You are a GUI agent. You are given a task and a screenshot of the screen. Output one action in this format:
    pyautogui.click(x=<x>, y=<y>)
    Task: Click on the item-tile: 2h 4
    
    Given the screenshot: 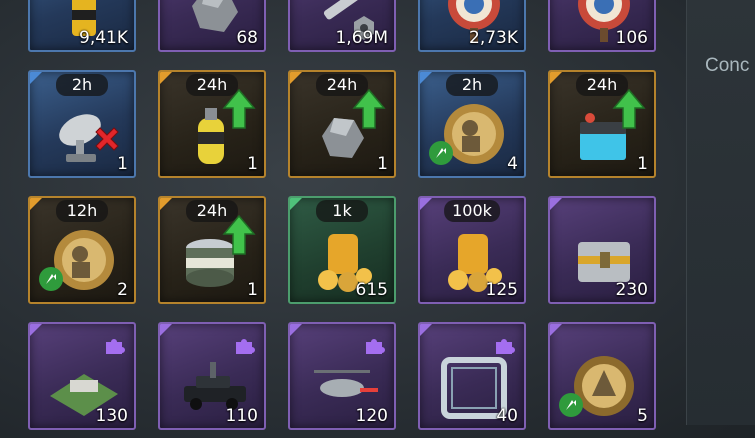 What is the action you would take?
    pyautogui.click(x=472, y=124)
    